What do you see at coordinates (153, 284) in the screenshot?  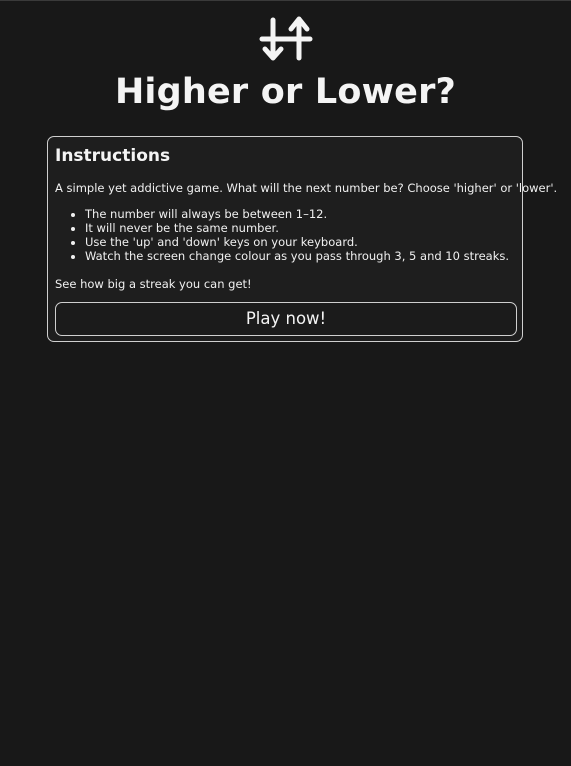 I see `instructions-outro: See how big a streak you can get!` at bounding box center [153, 284].